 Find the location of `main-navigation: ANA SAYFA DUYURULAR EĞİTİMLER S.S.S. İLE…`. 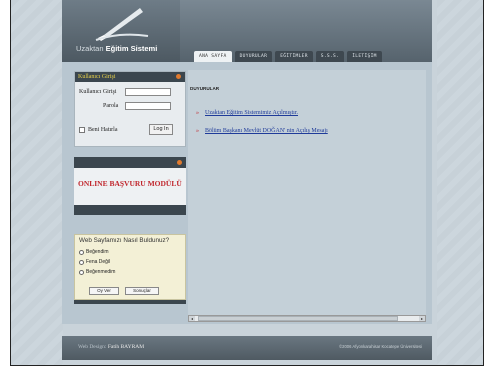

main-navigation: ANA SAYFA DUYURULAR EĞİTİMLER S.S.S. İLE… is located at coordinates (288, 56).